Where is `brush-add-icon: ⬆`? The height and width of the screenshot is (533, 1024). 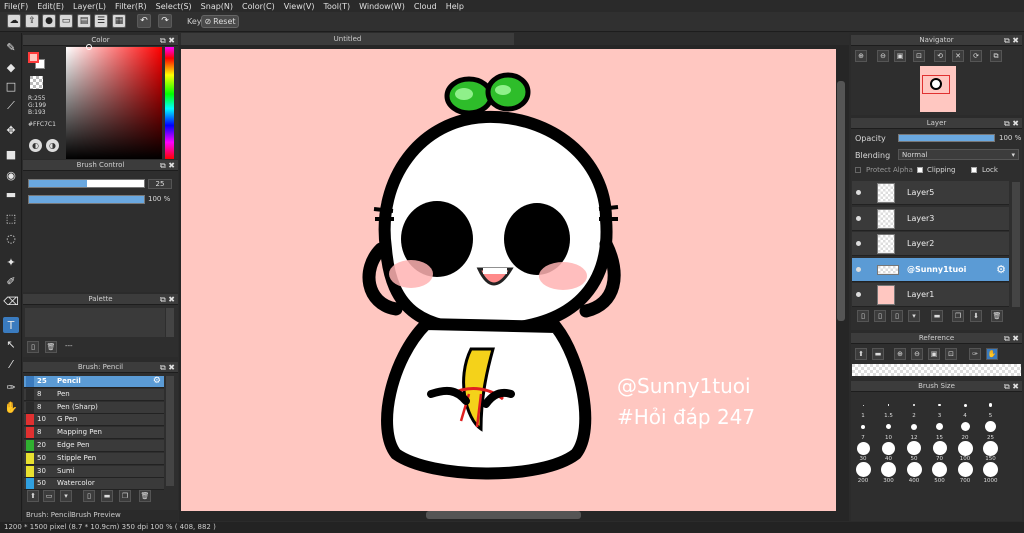
brush-add-icon: ⬆ is located at coordinates (33, 496).